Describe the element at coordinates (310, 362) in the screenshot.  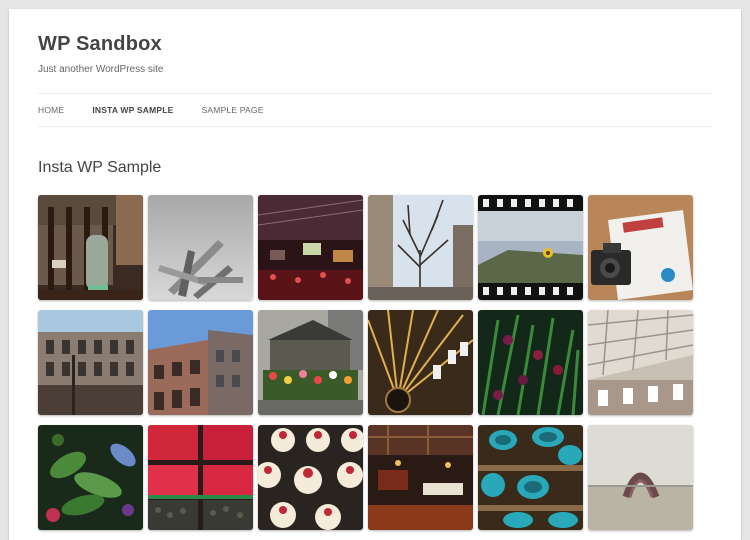
I see `flower-market-stall-photo` at that location.